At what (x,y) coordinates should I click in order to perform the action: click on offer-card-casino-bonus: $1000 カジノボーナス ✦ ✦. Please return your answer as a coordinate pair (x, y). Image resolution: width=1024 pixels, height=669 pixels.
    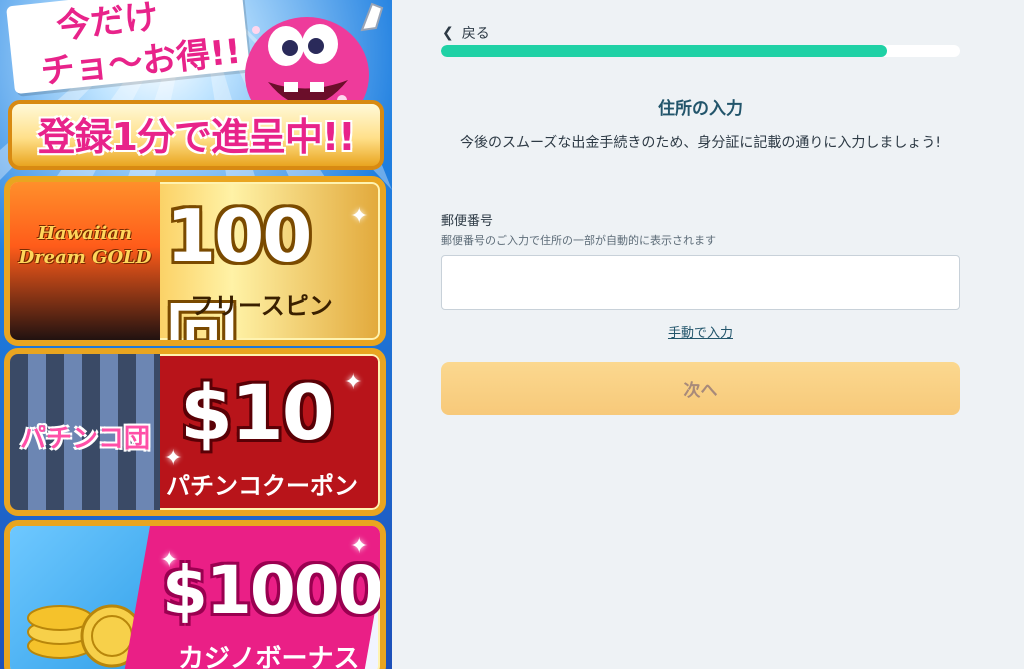
    Looking at the image, I should click on (195, 594).